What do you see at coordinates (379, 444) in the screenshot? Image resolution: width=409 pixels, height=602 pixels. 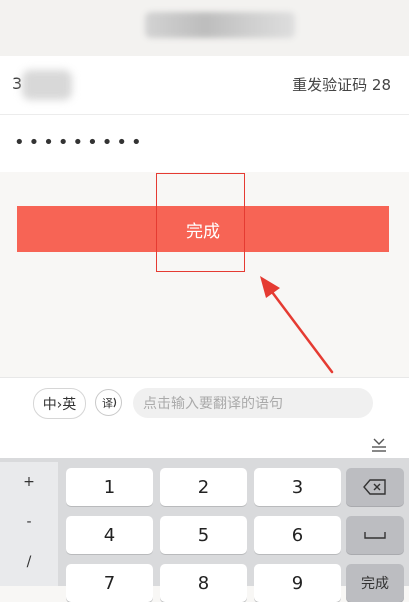 I see `collapse-keyboard-icon` at bounding box center [379, 444].